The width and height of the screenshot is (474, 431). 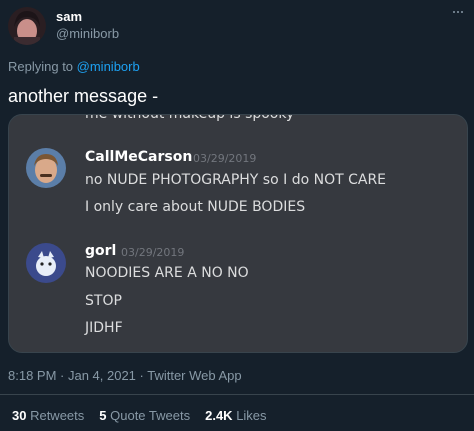 I want to click on replying-to-handle-link: @miniborb, so click(x=108, y=66).